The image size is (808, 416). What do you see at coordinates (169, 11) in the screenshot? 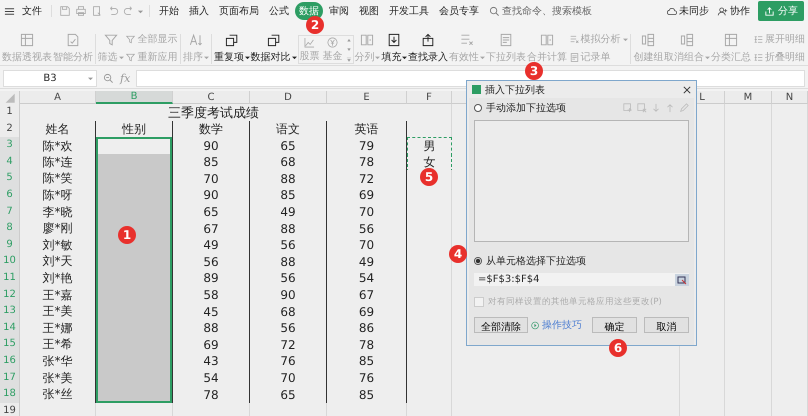
I see `menu-tab: 开始` at bounding box center [169, 11].